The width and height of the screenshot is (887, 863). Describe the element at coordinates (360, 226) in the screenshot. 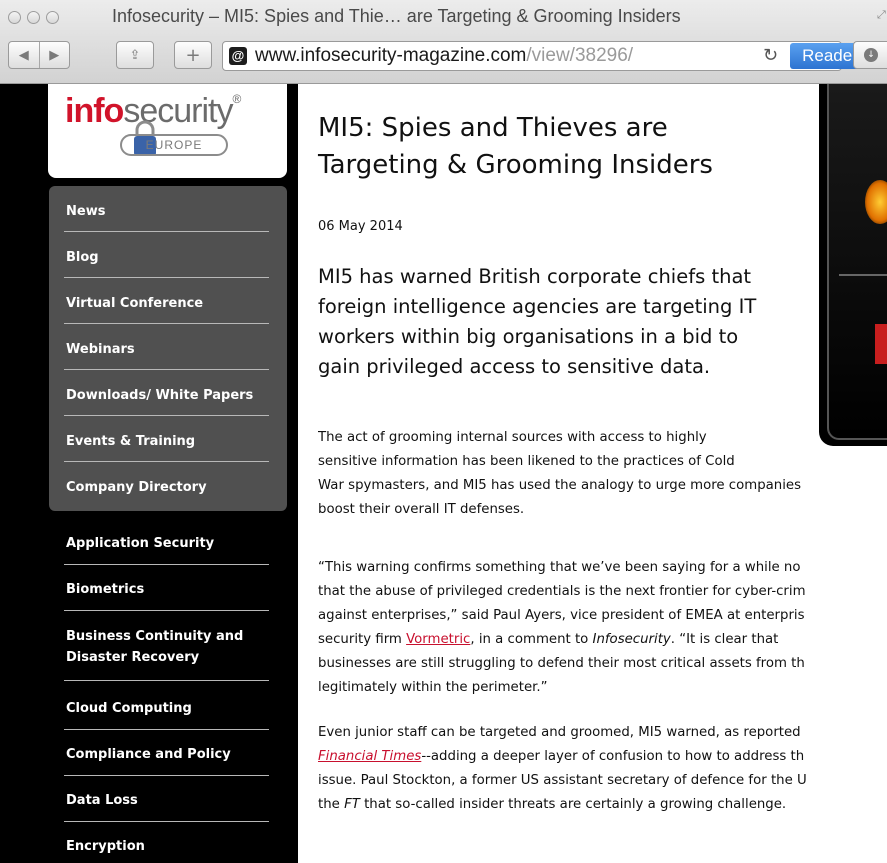

I see `article-date: 06 May 2014` at that location.